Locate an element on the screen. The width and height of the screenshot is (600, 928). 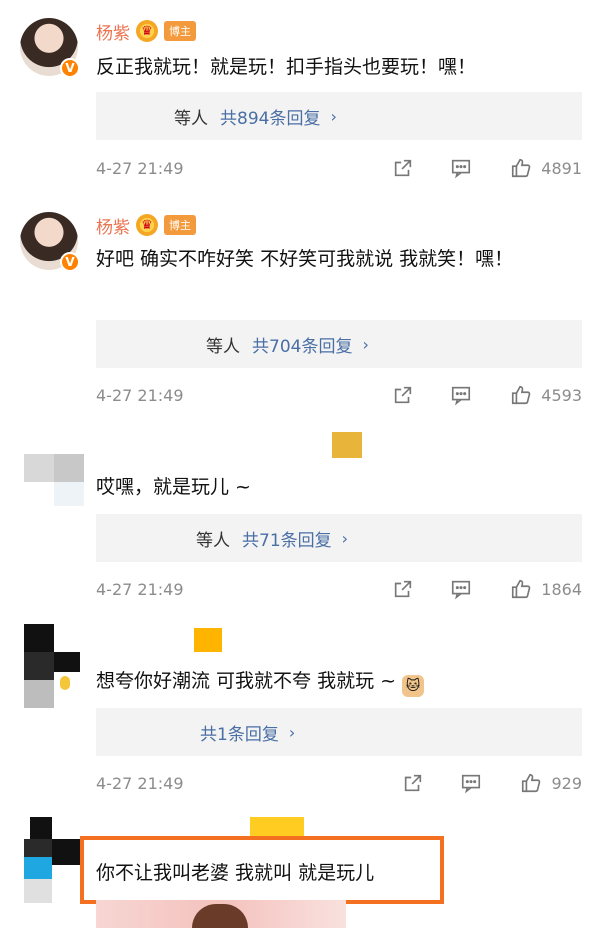
comment-text: 想夸你好潮流 可我就不夸 我就玩 ~ 🐱 is located at coordinates (336, 681).